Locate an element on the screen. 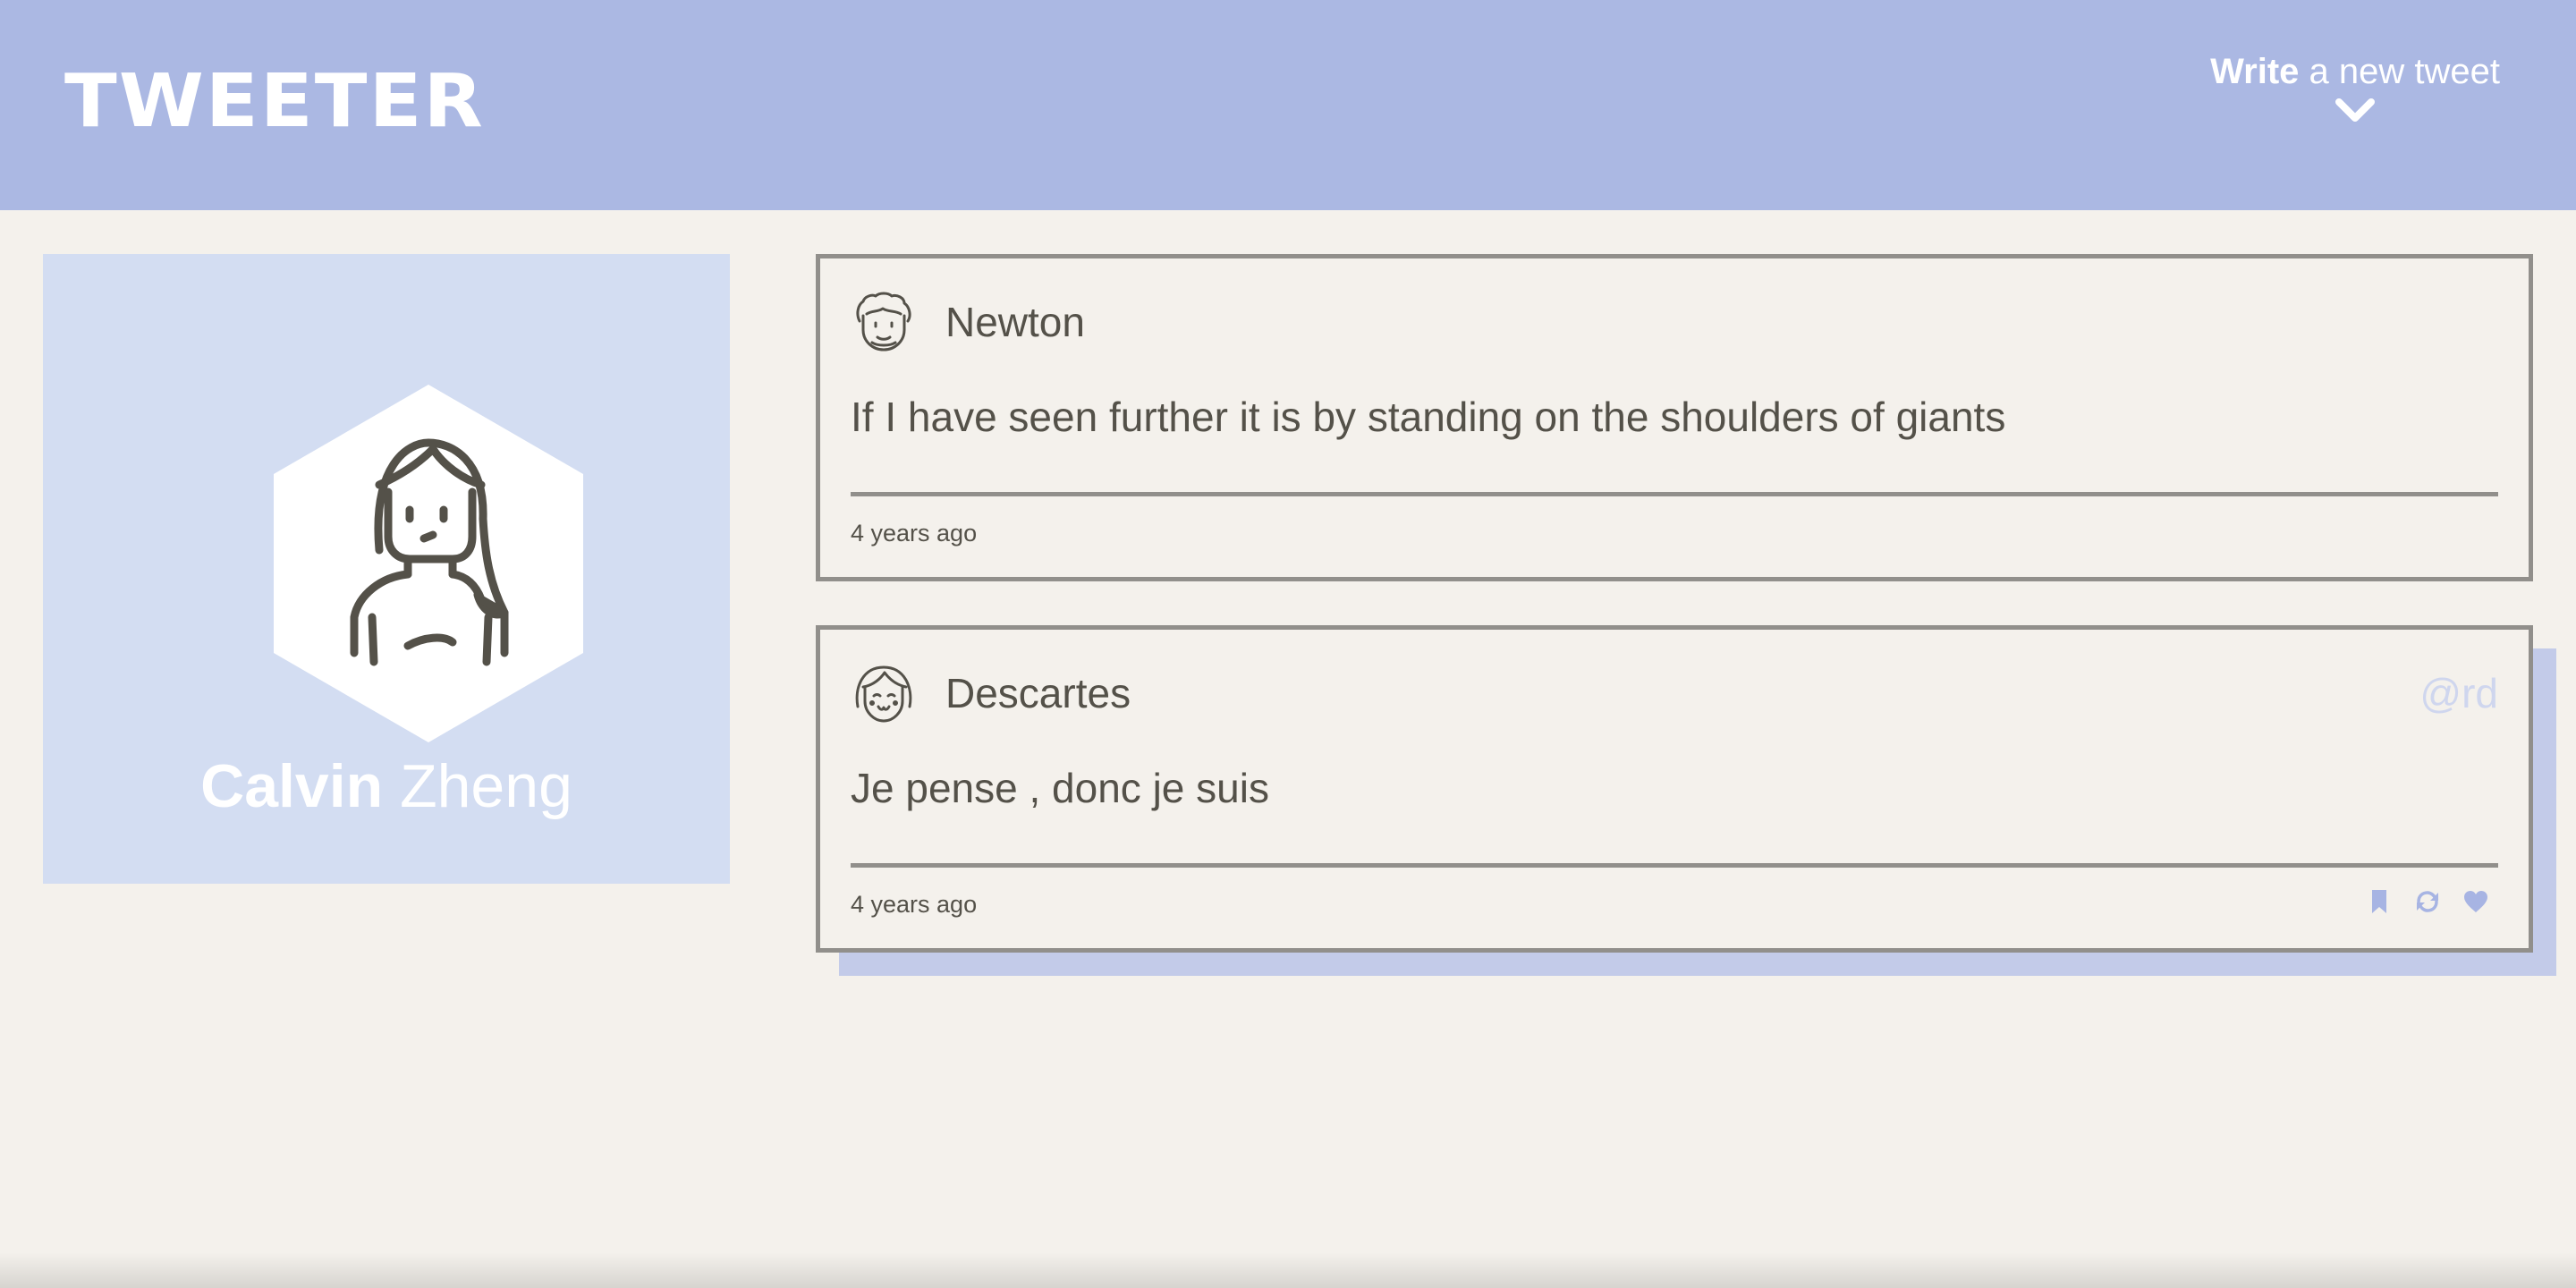 The width and height of the screenshot is (2576, 1288). tweet-handle: @rd is located at coordinates (2458, 693).